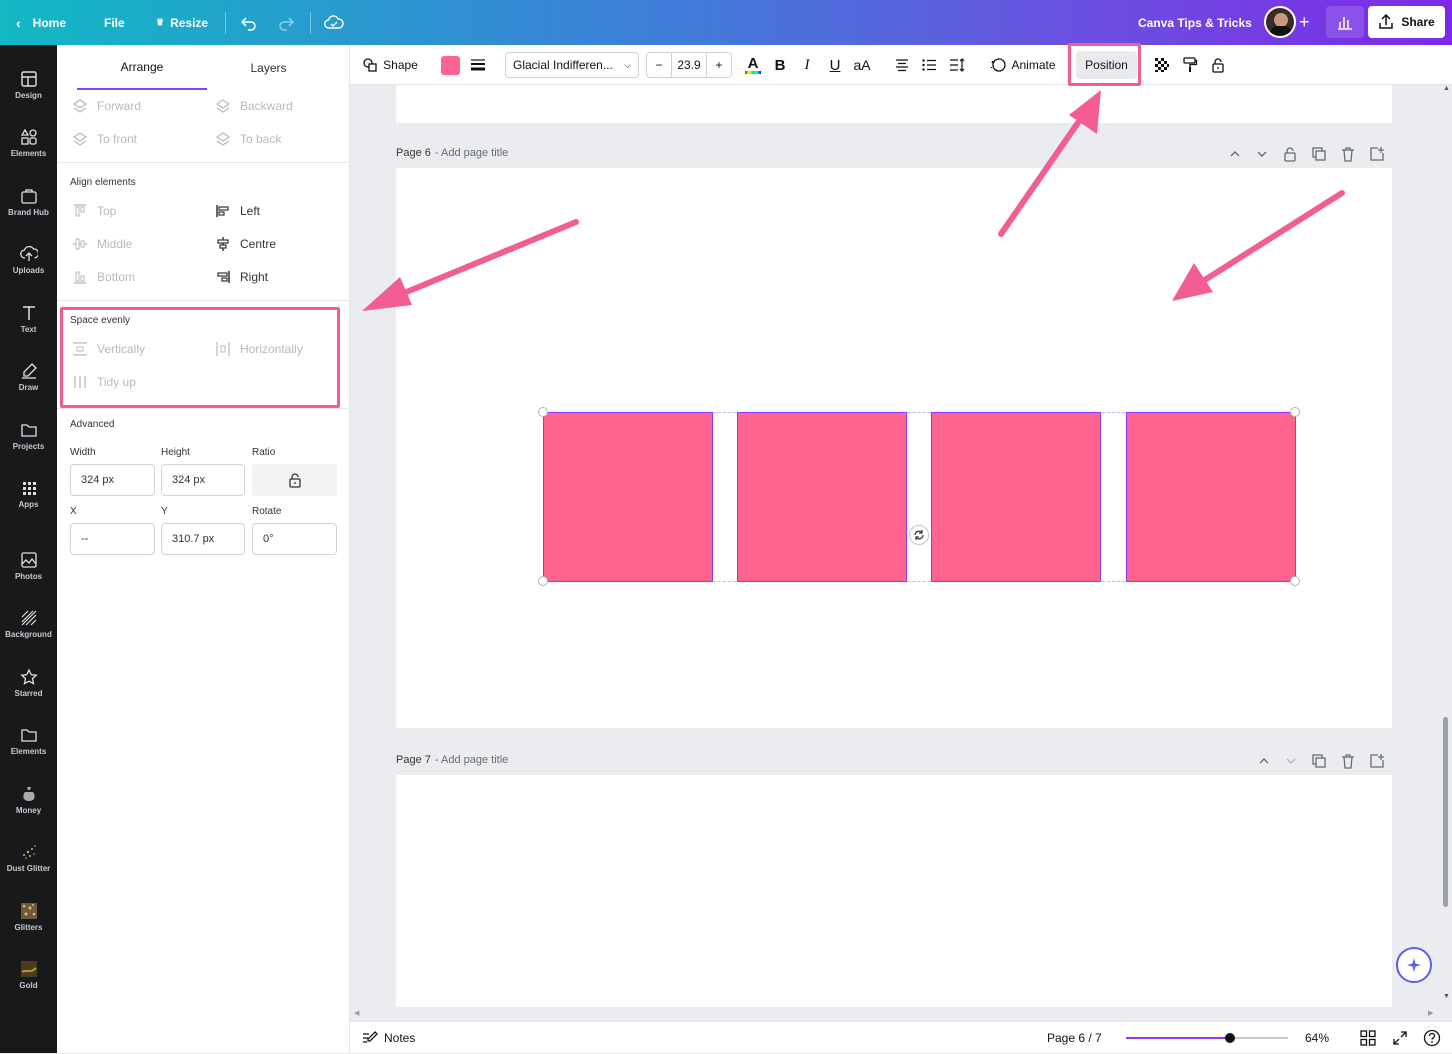 This screenshot has height=1054, width=1452. Describe the element at coordinates (245, 244) in the screenshot. I see `align-centre-button: Centre` at that location.